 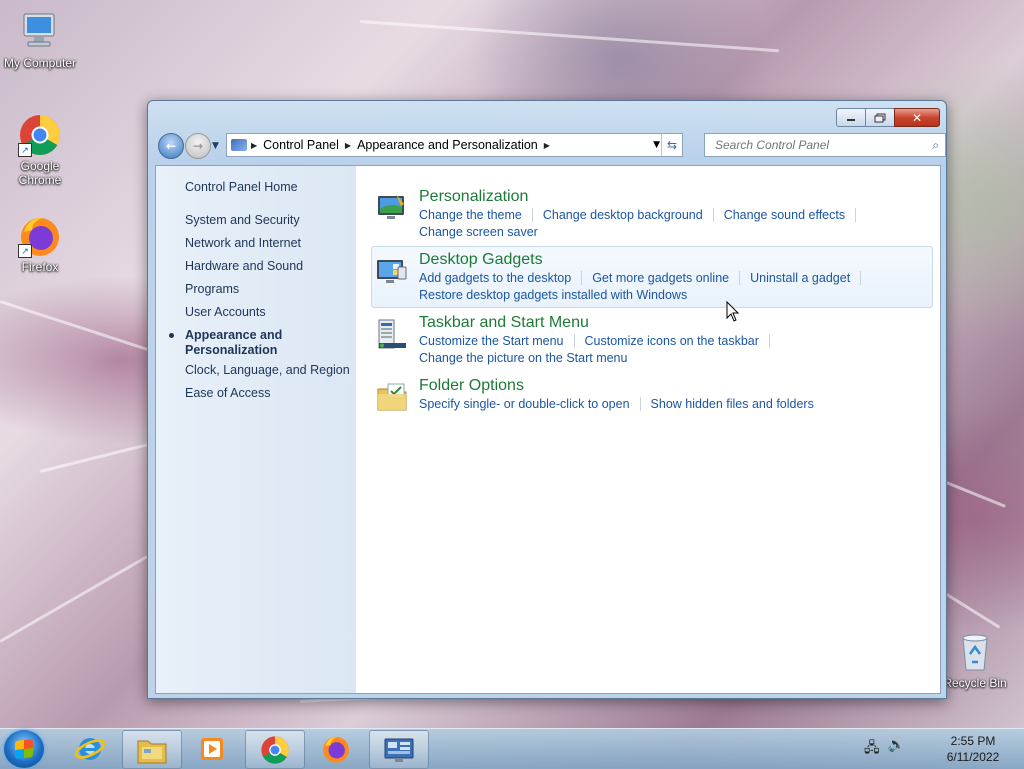 I want to click on desktop-icon-recycle-bin: Recycle Bin, so click(x=975, y=660).